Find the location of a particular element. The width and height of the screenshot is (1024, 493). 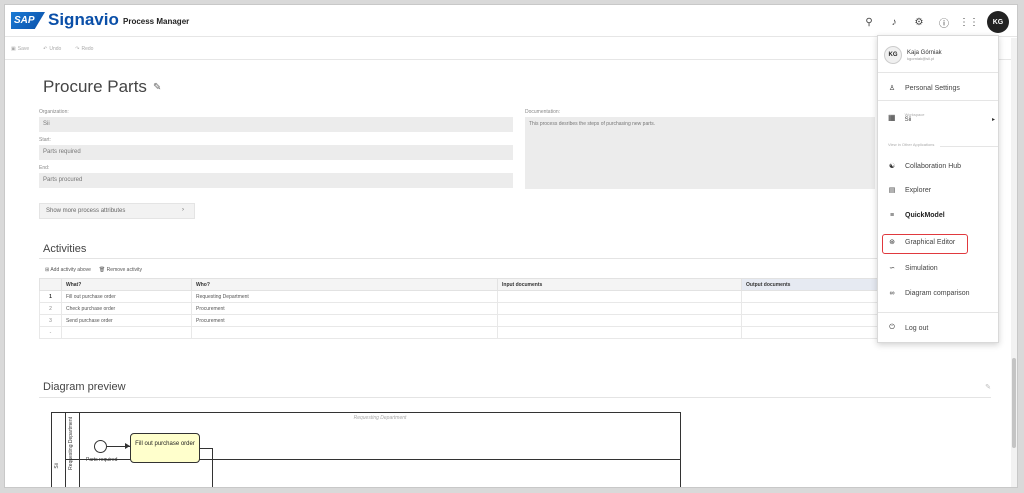

trash-icon: 🗑 is located at coordinates (102, 270).